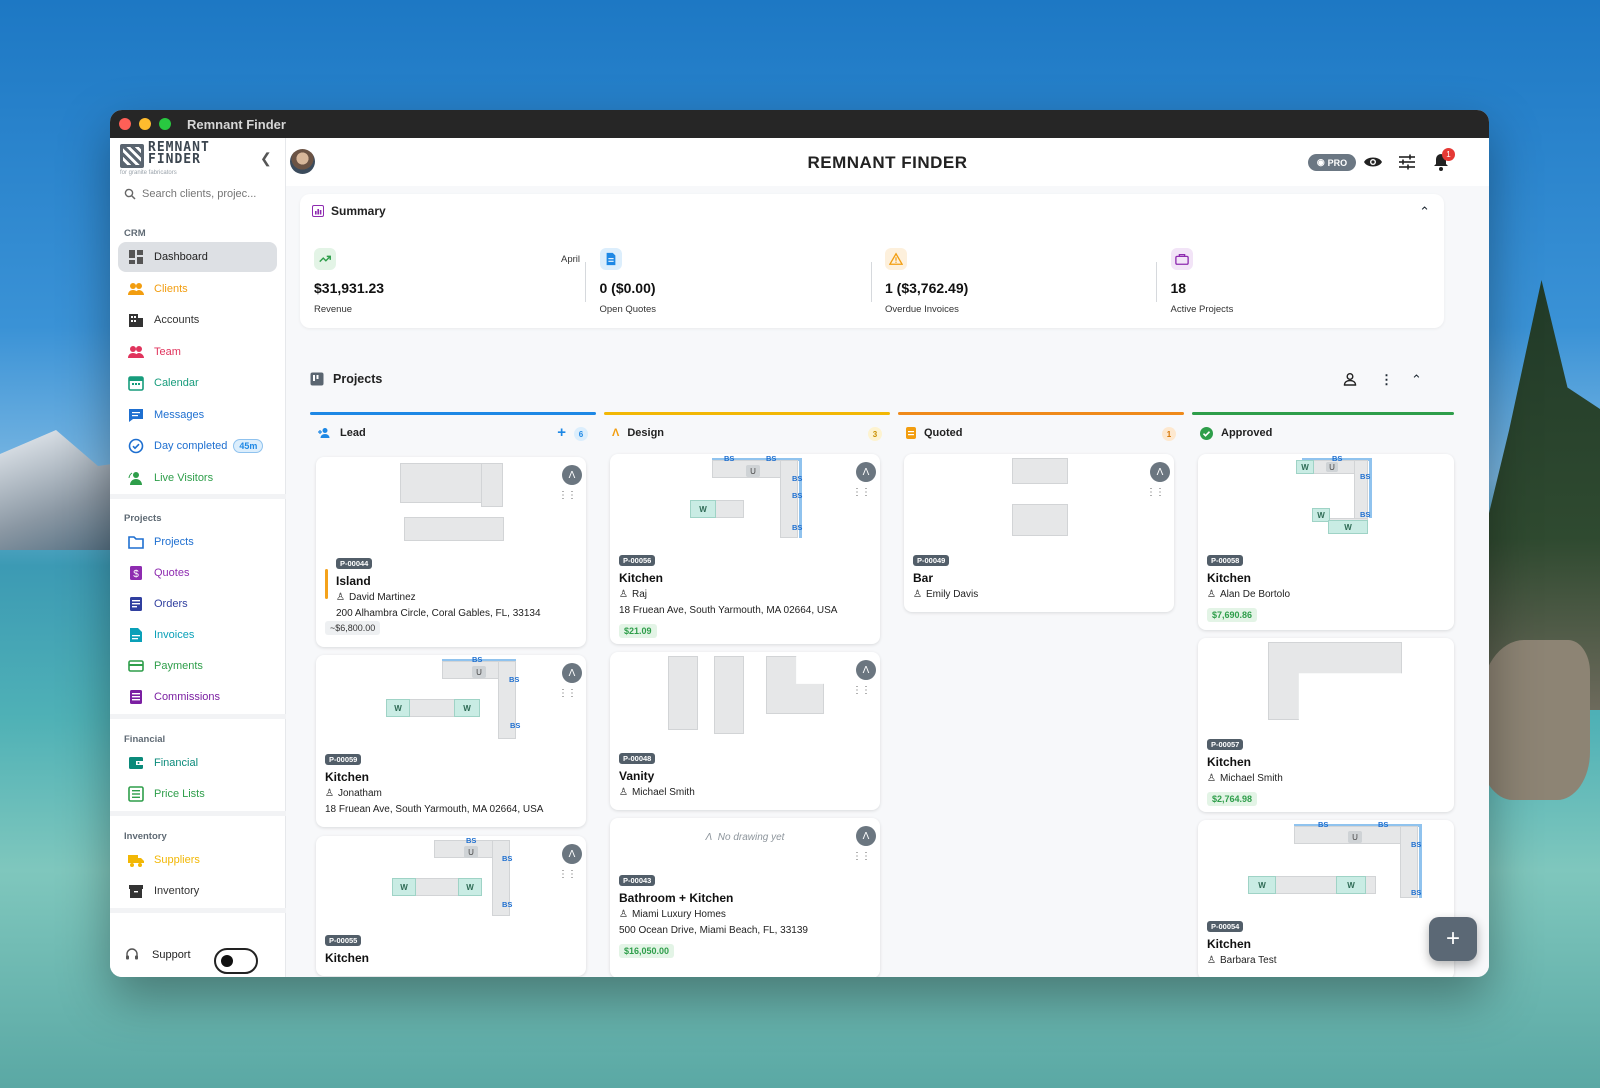 This screenshot has height=1088, width=1600. I want to click on column-title: Approved, so click(1247, 433).